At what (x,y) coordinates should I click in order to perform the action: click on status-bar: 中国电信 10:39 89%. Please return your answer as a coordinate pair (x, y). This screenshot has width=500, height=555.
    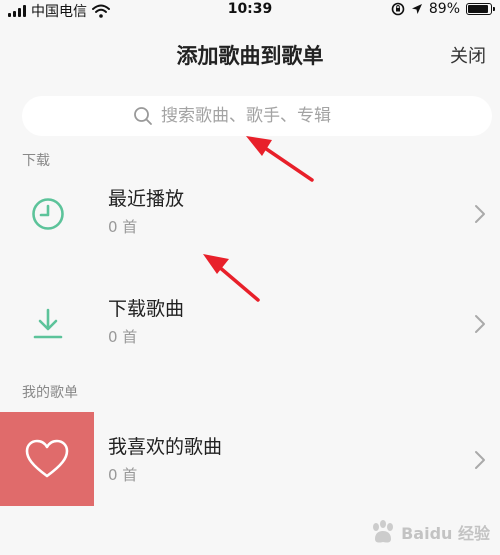
    Looking at the image, I should click on (250, 10).